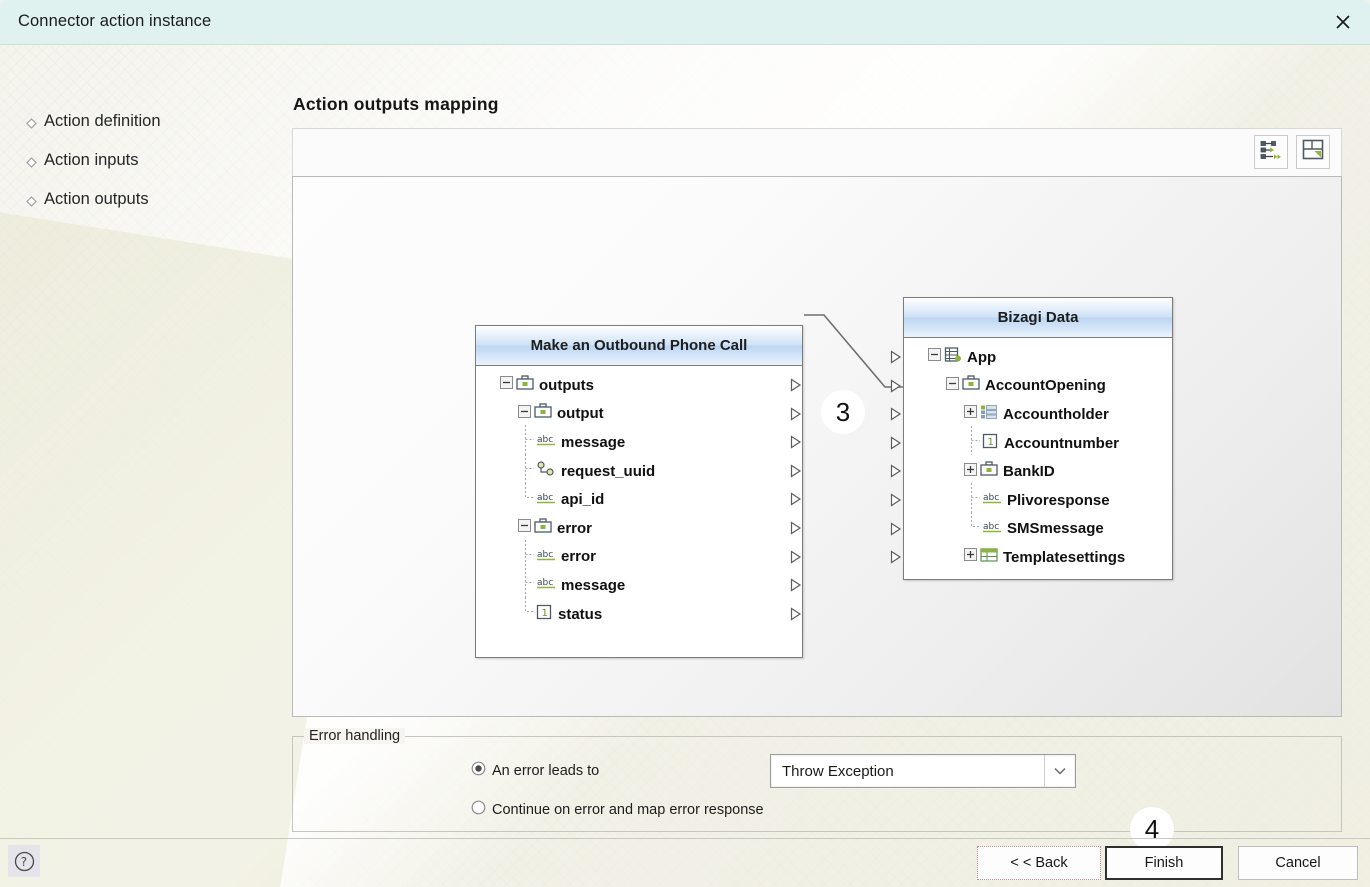 This screenshot has width=1370, height=887. Describe the element at coordinates (1031, 357) in the screenshot. I see `tree-node-app: App` at that location.